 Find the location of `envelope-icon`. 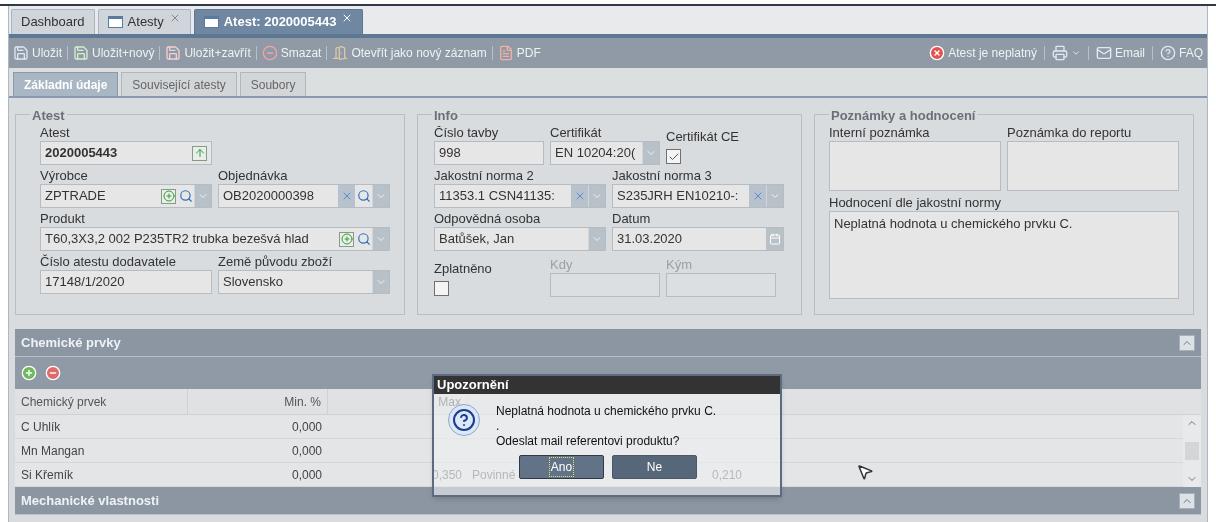

envelope-icon is located at coordinates (1103, 53).